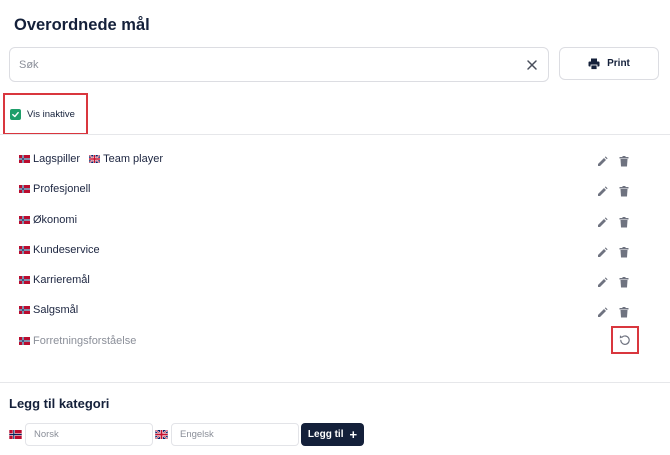 The height and width of the screenshot is (455, 670). I want to click on norwegian-name-input, so click(89, 434).